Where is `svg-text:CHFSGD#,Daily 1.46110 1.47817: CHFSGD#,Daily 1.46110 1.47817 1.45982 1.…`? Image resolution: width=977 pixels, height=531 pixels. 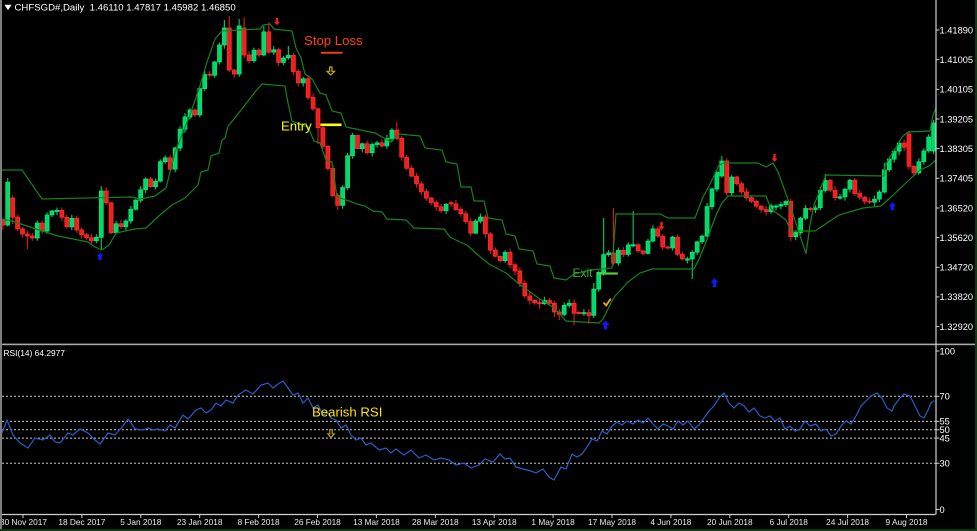
svg-text:CHFSGD#,Daily 1.46110 1.47817: CHFSGD#,Daily 1.46110 1.47817 1.45982 1.… is located at coordinates (125, 8).